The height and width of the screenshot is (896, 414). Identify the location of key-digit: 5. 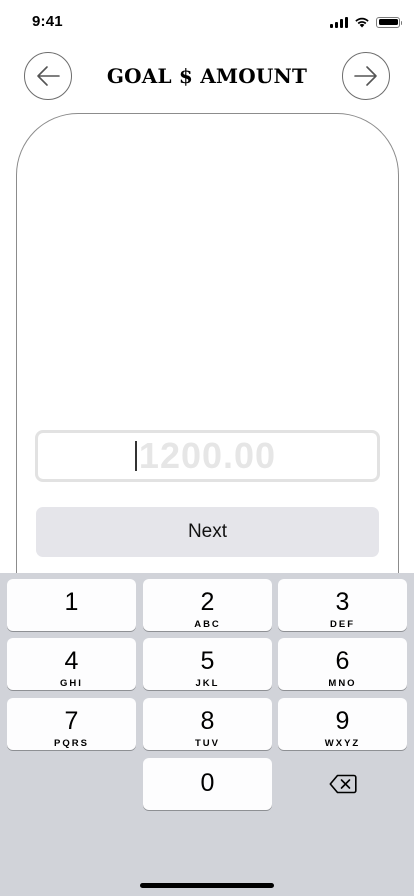
(207, 661).